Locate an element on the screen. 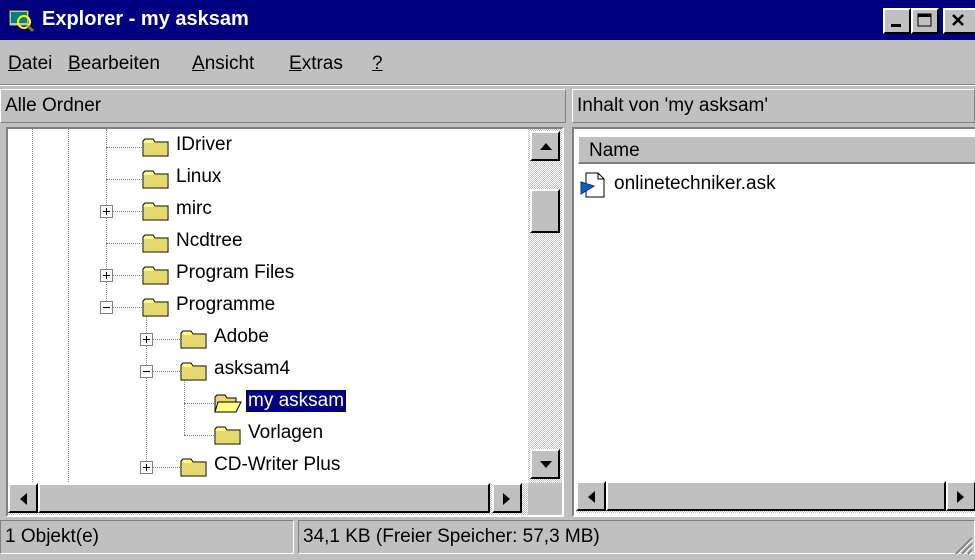  scroll-down-button is located at coordinates (545, 464).